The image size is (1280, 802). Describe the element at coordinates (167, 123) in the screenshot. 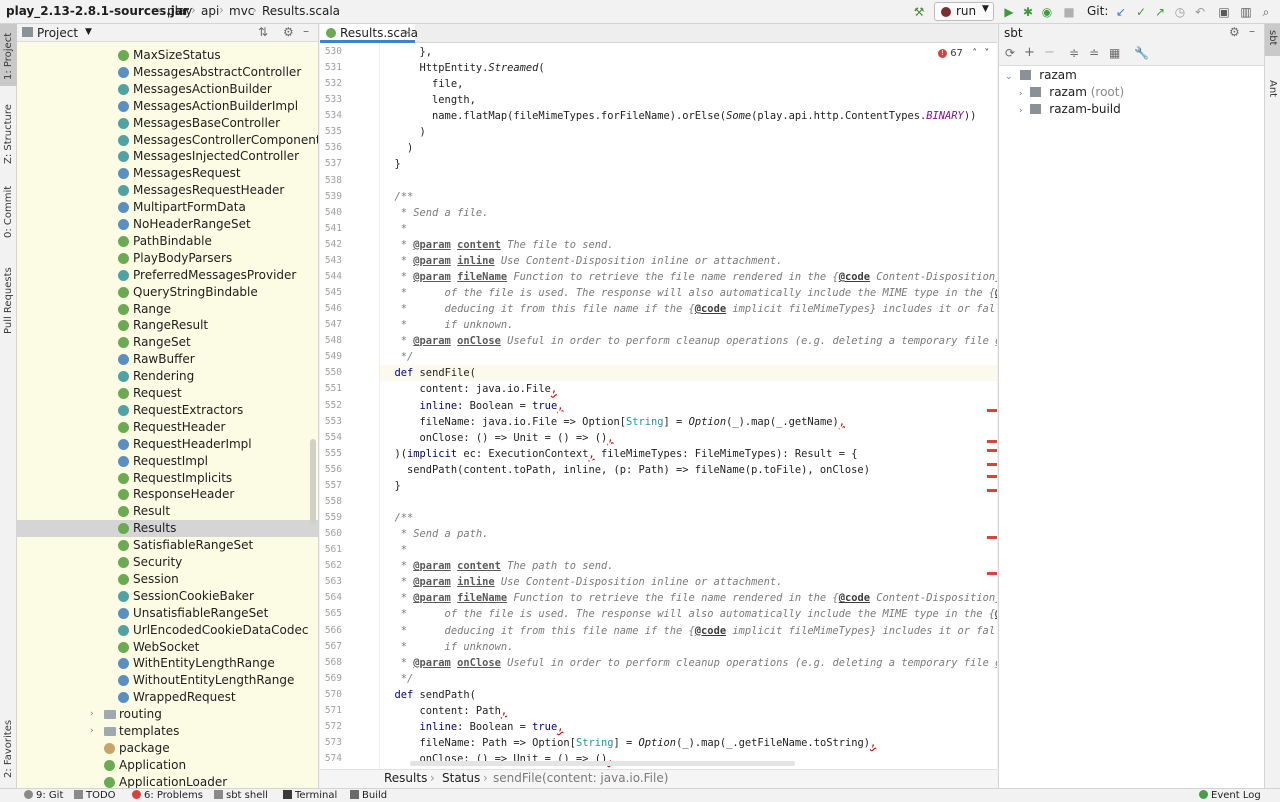

I see `tree-item: MessagesBaseController` at that location.